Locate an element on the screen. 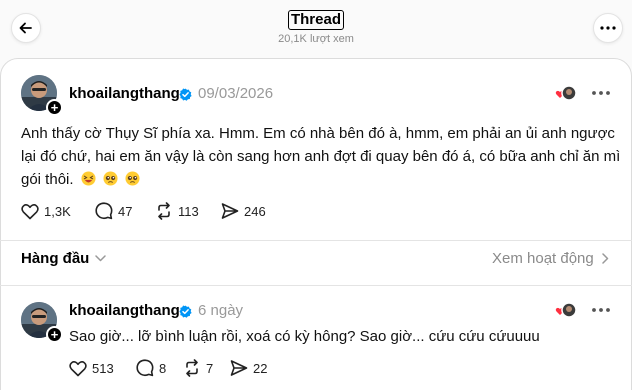 Image resolution: width=632 pixels, height=390 pixels. grinning-squint-emoji-icon is located at coordinates (88, 178).